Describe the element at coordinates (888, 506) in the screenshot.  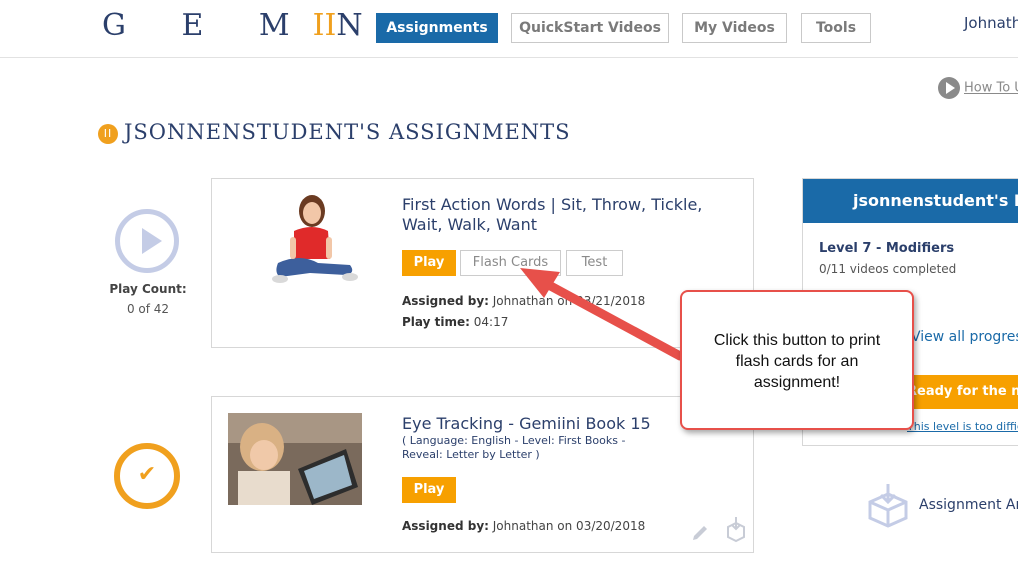
I see `assignment-archive-icon` at that location.